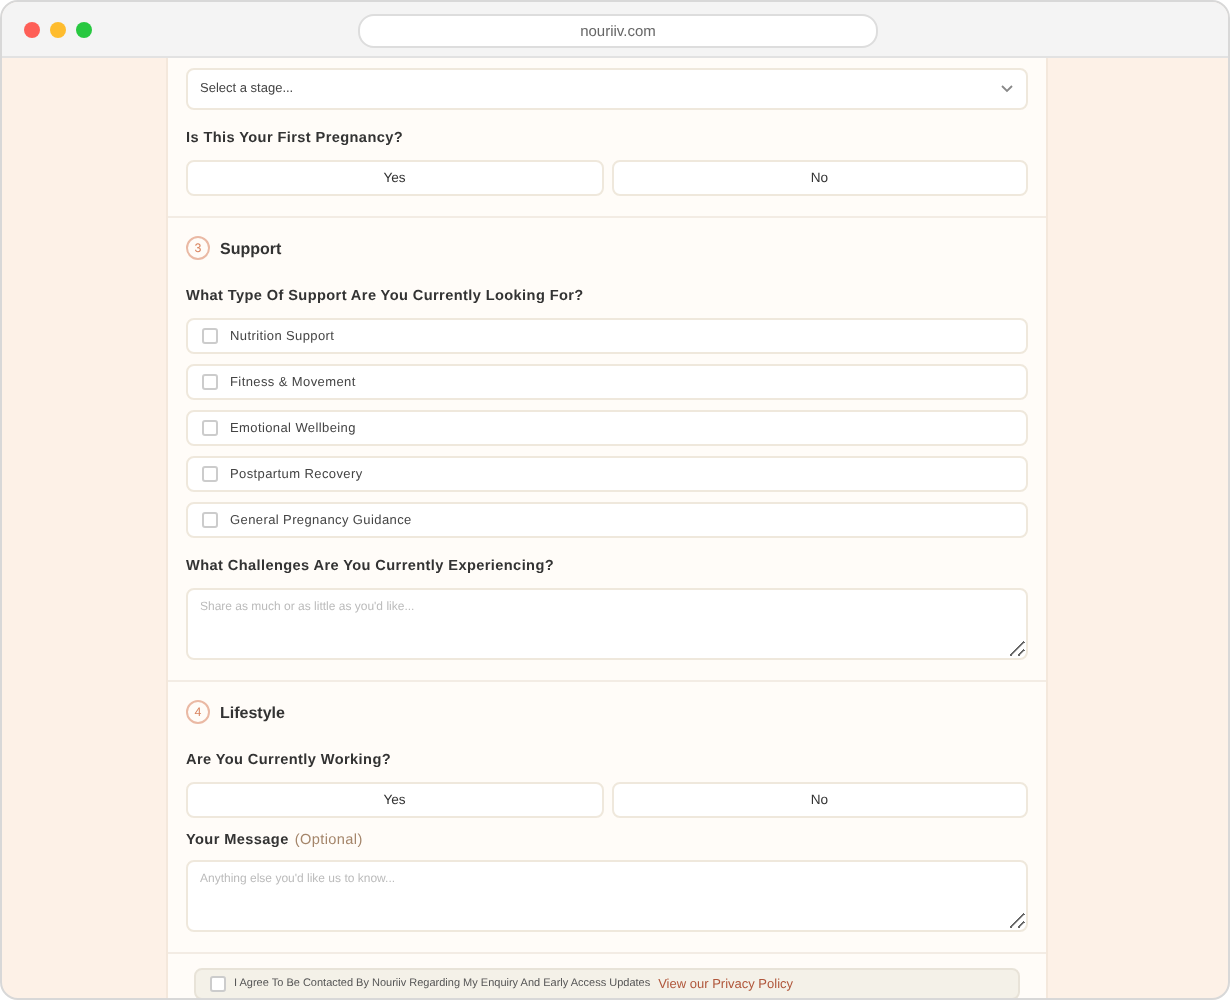  Describe the element at coordinates (84, 29) in the screenshot. I see `maximize-icon` at that location.